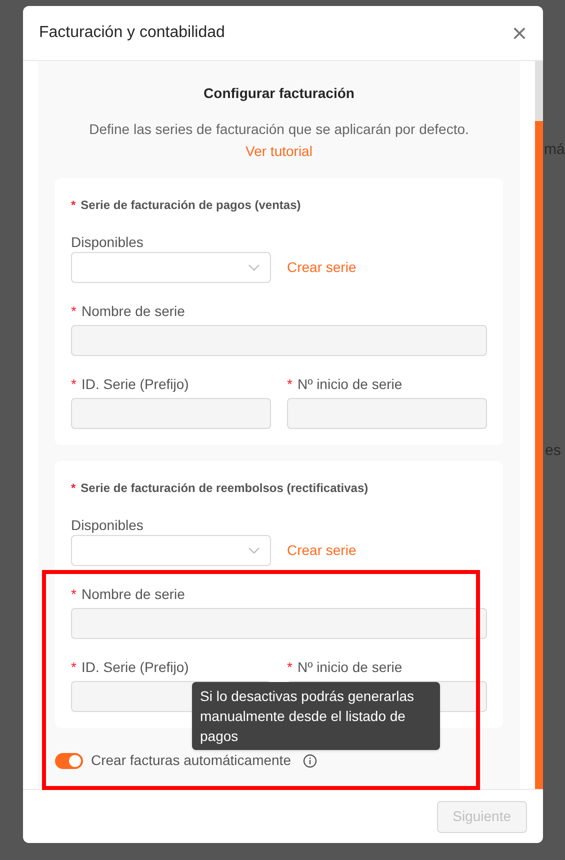 The image size is (565, 860). Describe the element at coordinates (69, 760) in the screenshot. I see `toggle-switch` at that location.